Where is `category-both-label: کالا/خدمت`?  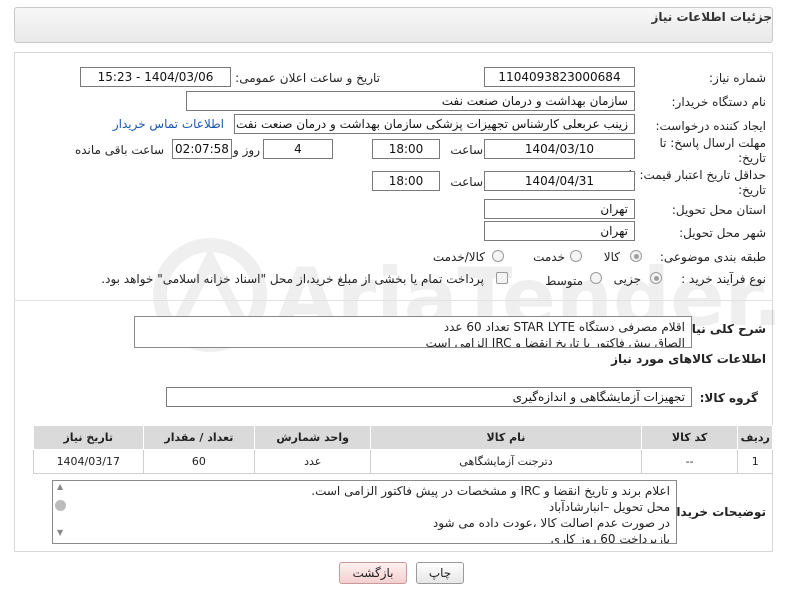 category-both-label: کالا/خدمت is located at coordinates (458, 257).